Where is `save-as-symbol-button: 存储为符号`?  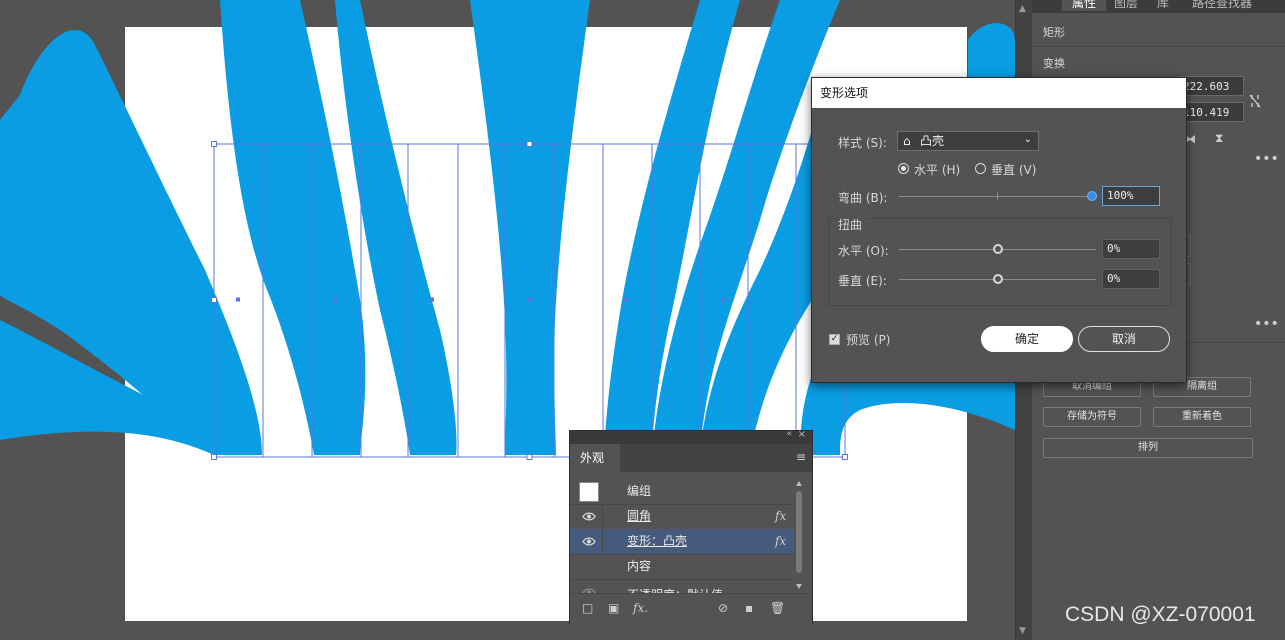
save-as-symbol-button: 存储为符号 is located at coordinates (1092, 417).